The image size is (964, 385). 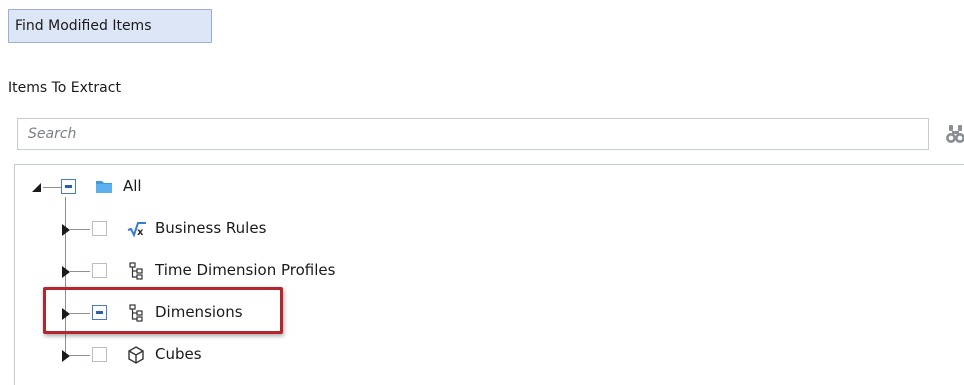 I want to click on tree-row-cubes: Cubes, so click(x=465, y=355).